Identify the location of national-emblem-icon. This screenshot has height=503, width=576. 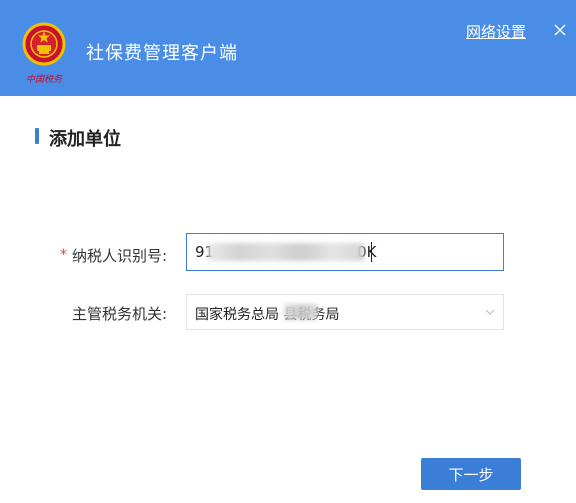
(44, 44).